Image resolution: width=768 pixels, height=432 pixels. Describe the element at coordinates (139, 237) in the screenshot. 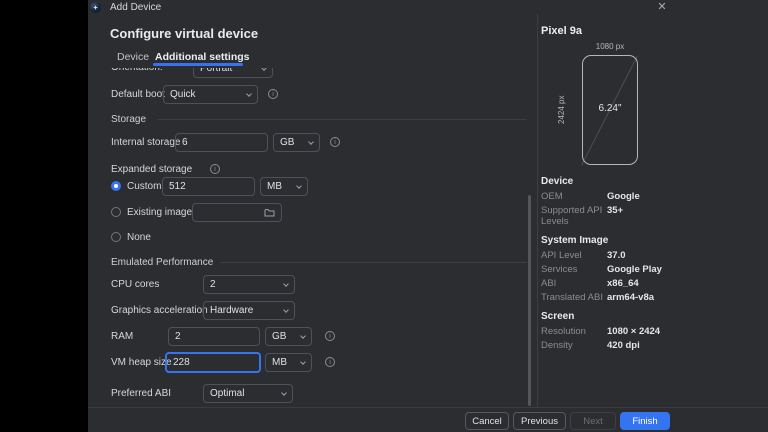

I see `none-radio-label: None` at that location.